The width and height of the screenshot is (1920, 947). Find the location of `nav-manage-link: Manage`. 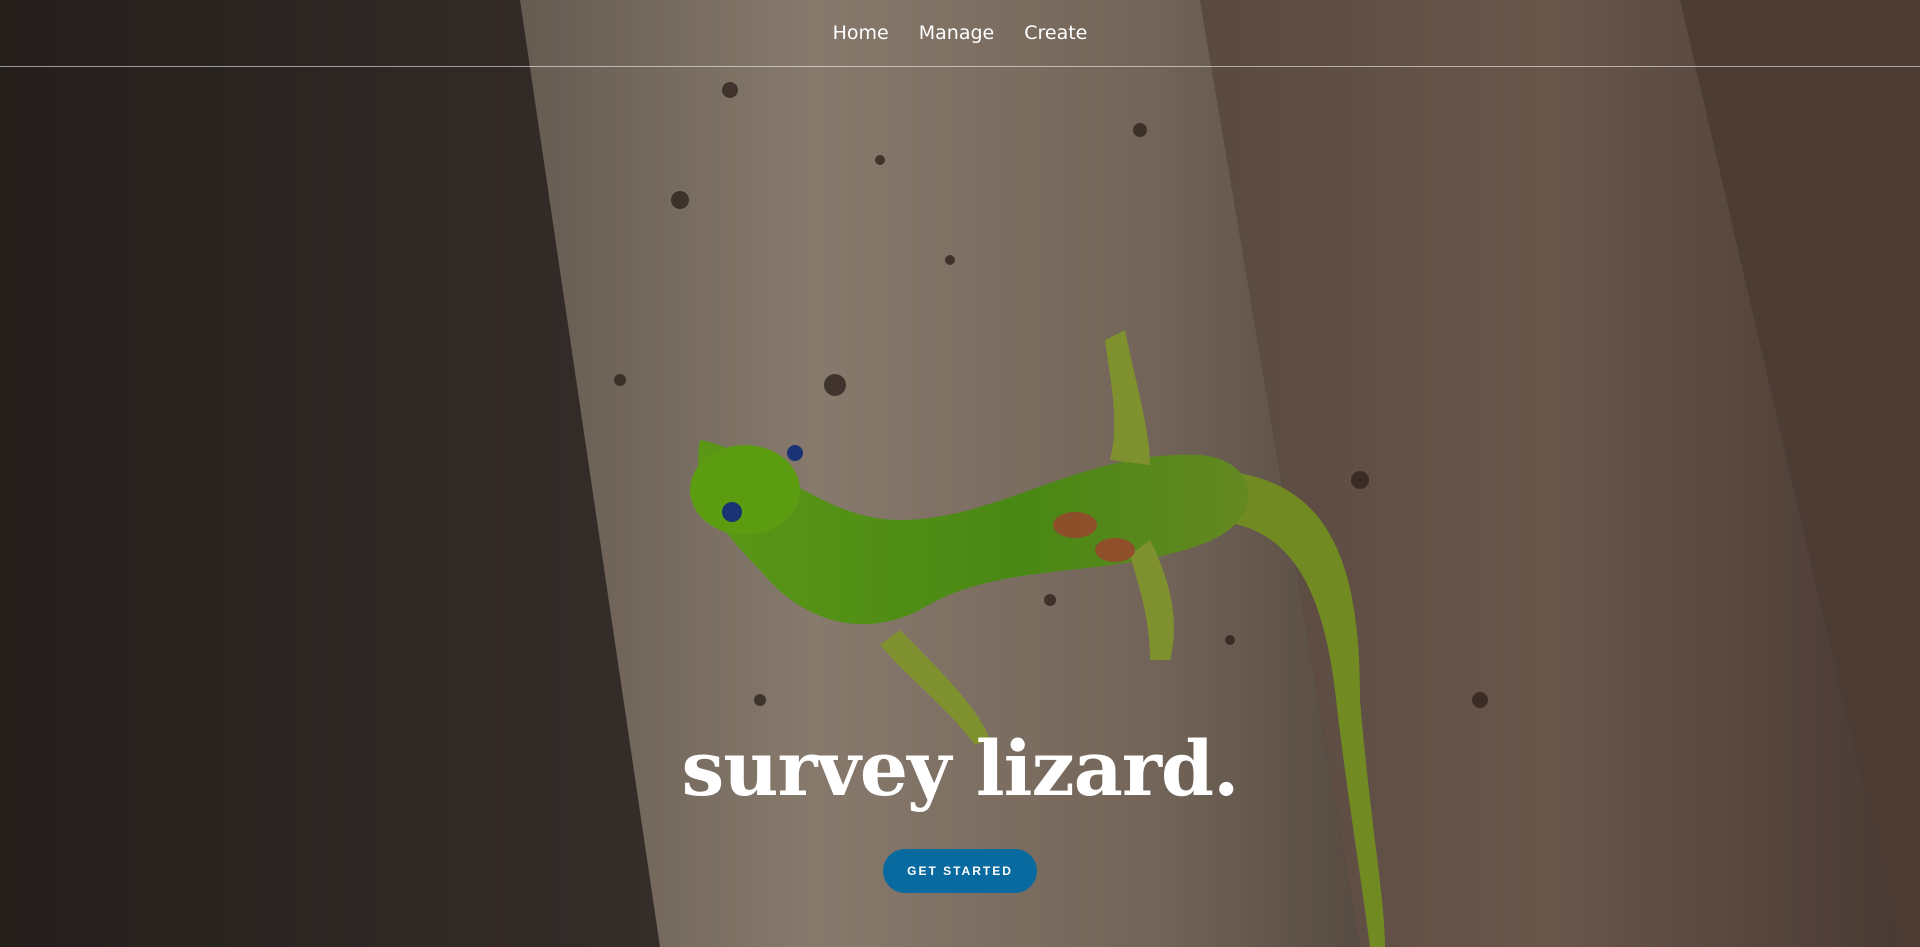

nav-manage-link: Manage is located at coordinates (956, 33).